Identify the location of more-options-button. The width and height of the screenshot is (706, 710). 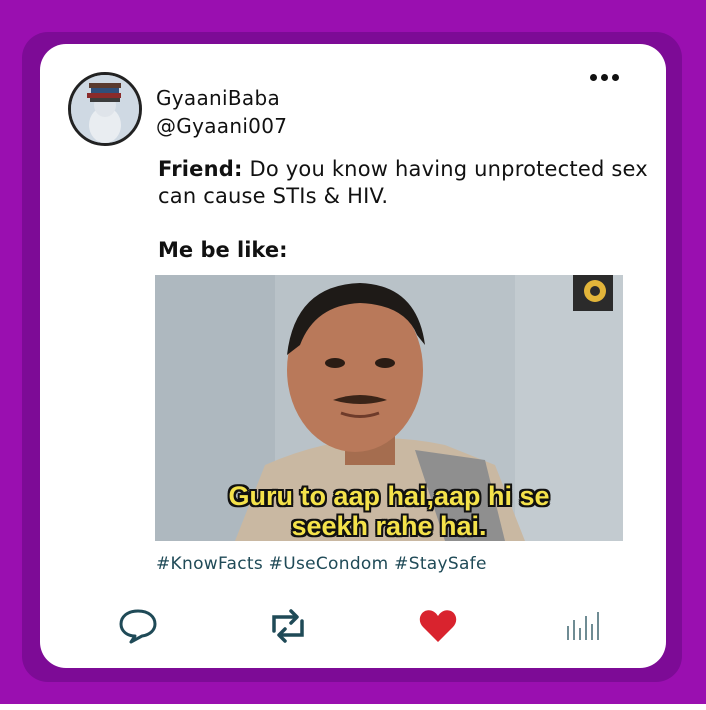
(604, 77).